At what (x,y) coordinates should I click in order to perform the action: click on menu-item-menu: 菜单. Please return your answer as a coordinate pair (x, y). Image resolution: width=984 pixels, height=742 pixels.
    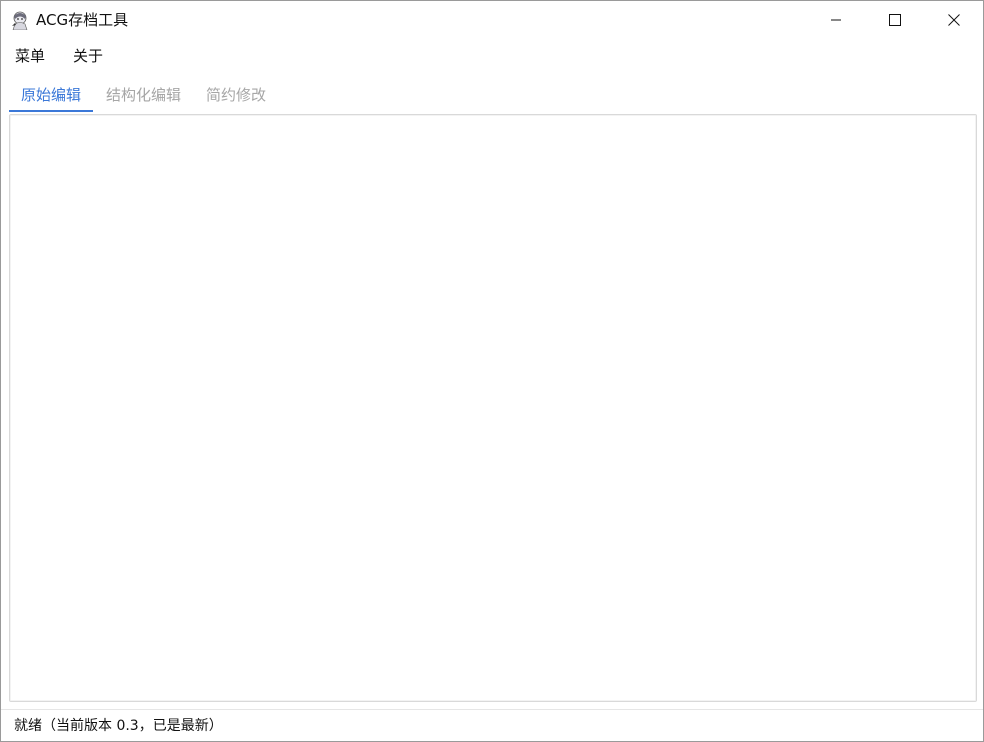
    Looking at the image, I should click on (30, 56).